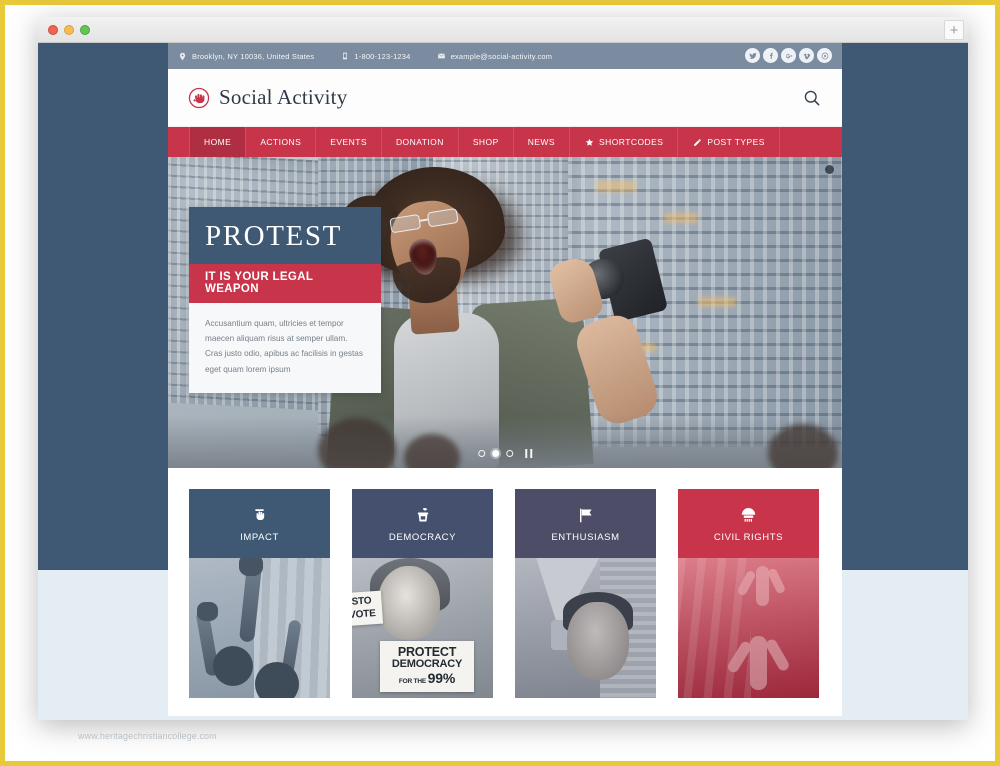 Image resolution: width=1000 pixels, height=766 pixels. I want to click on contact-phone: 1-800-123-1234, so click(375, 56).